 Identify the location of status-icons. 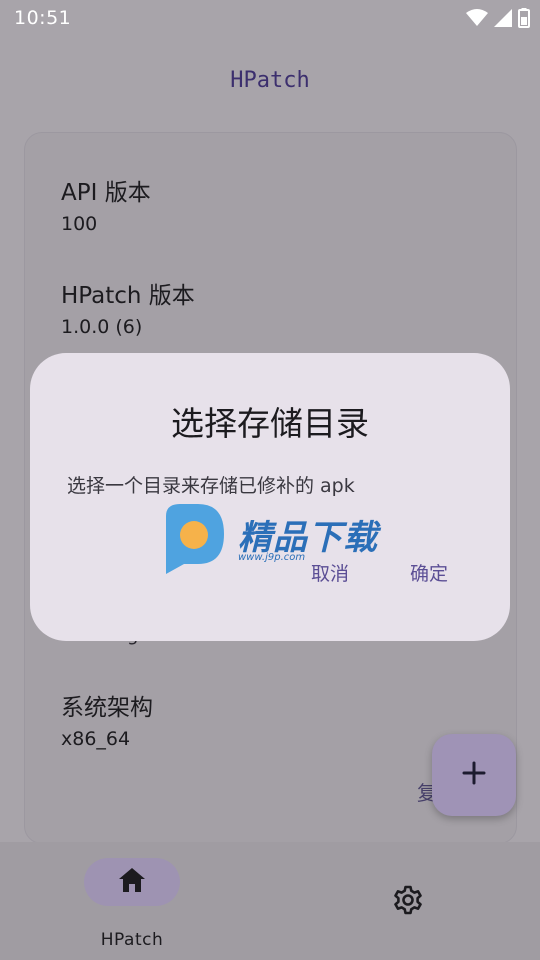
(498, 18).